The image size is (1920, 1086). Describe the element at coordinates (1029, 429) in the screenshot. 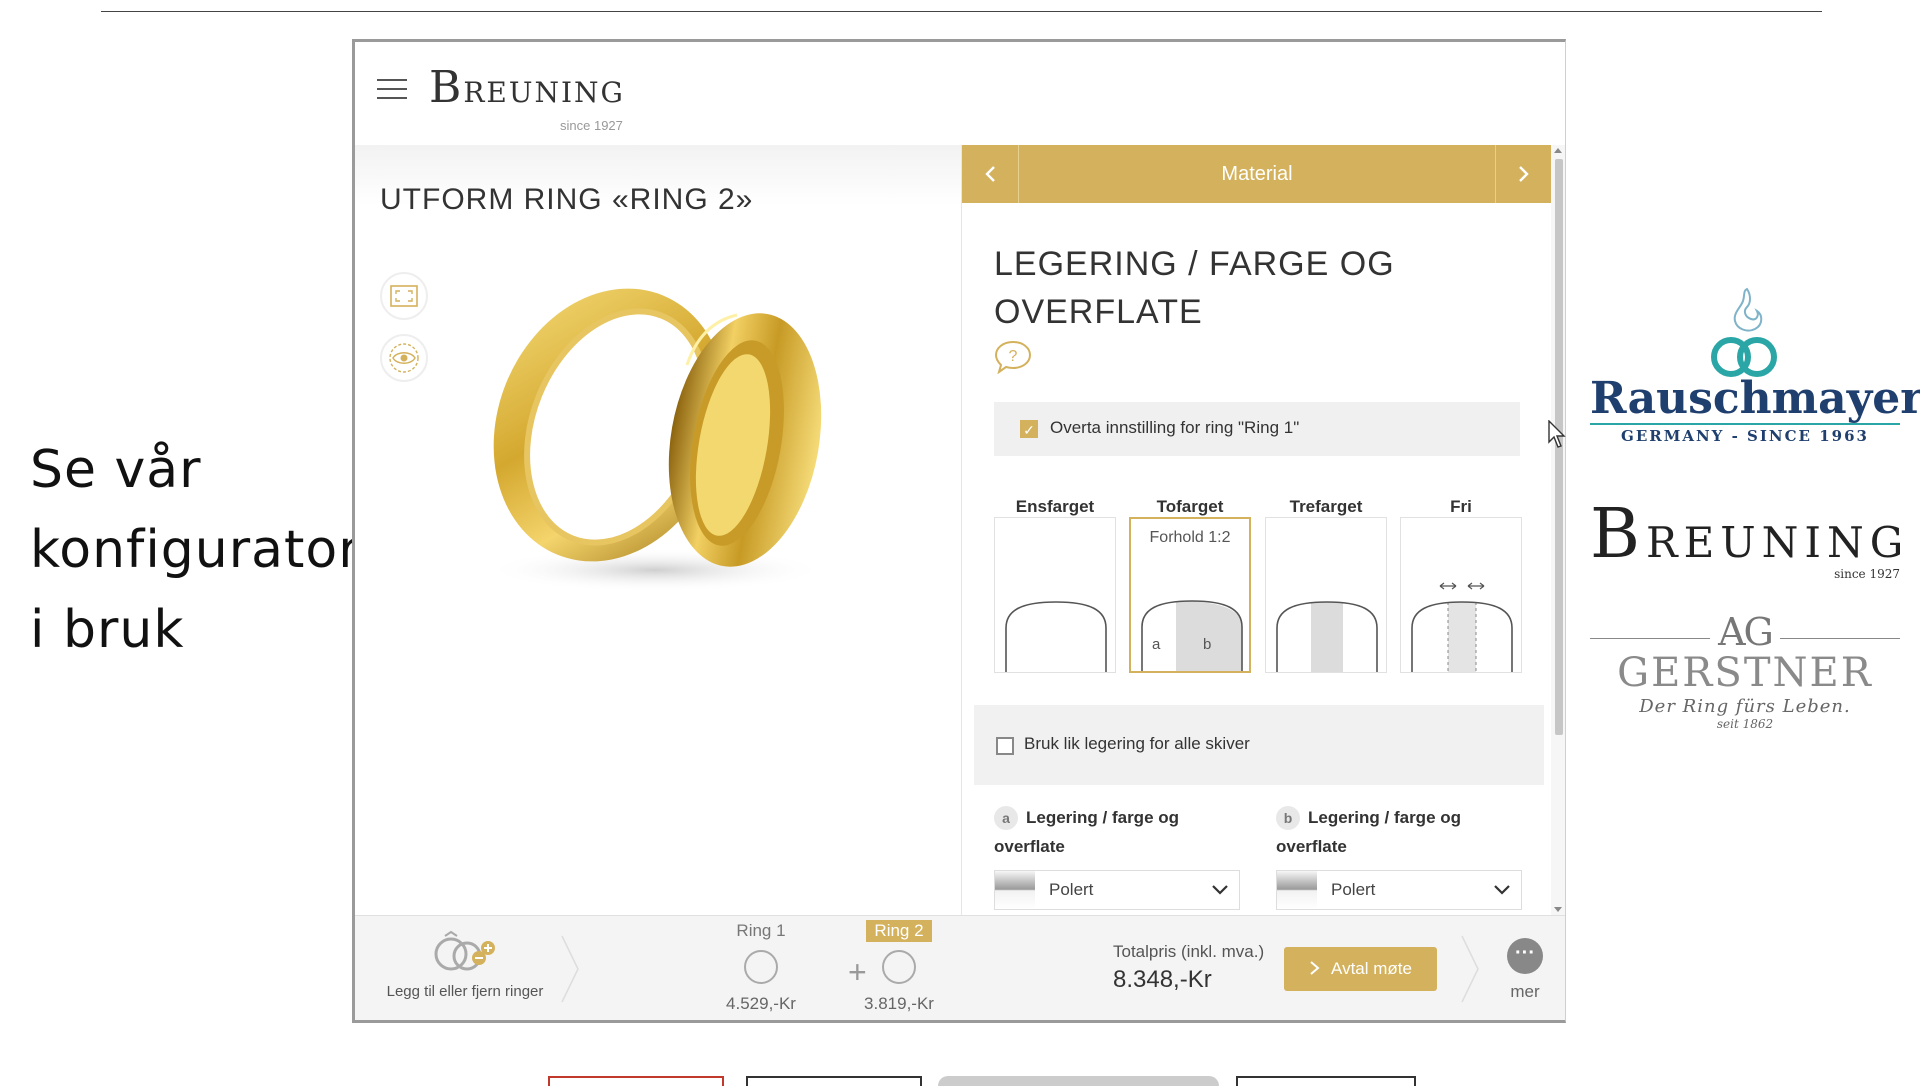

I see `takeover-checkbox: ✓` at that location.